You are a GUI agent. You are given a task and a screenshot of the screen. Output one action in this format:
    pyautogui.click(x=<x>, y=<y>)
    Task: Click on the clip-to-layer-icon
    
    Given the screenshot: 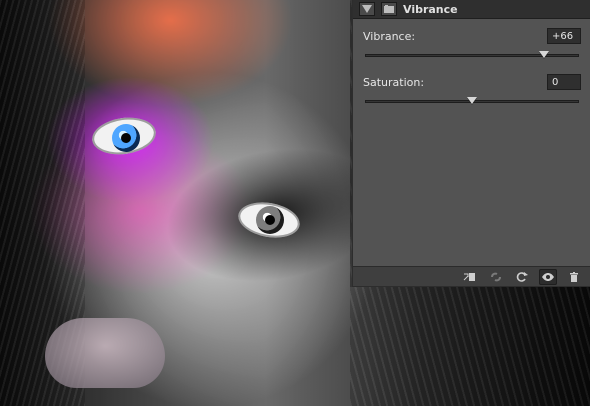 What is the action you would take?
    pyautogui.click(x=470, y=277)
    